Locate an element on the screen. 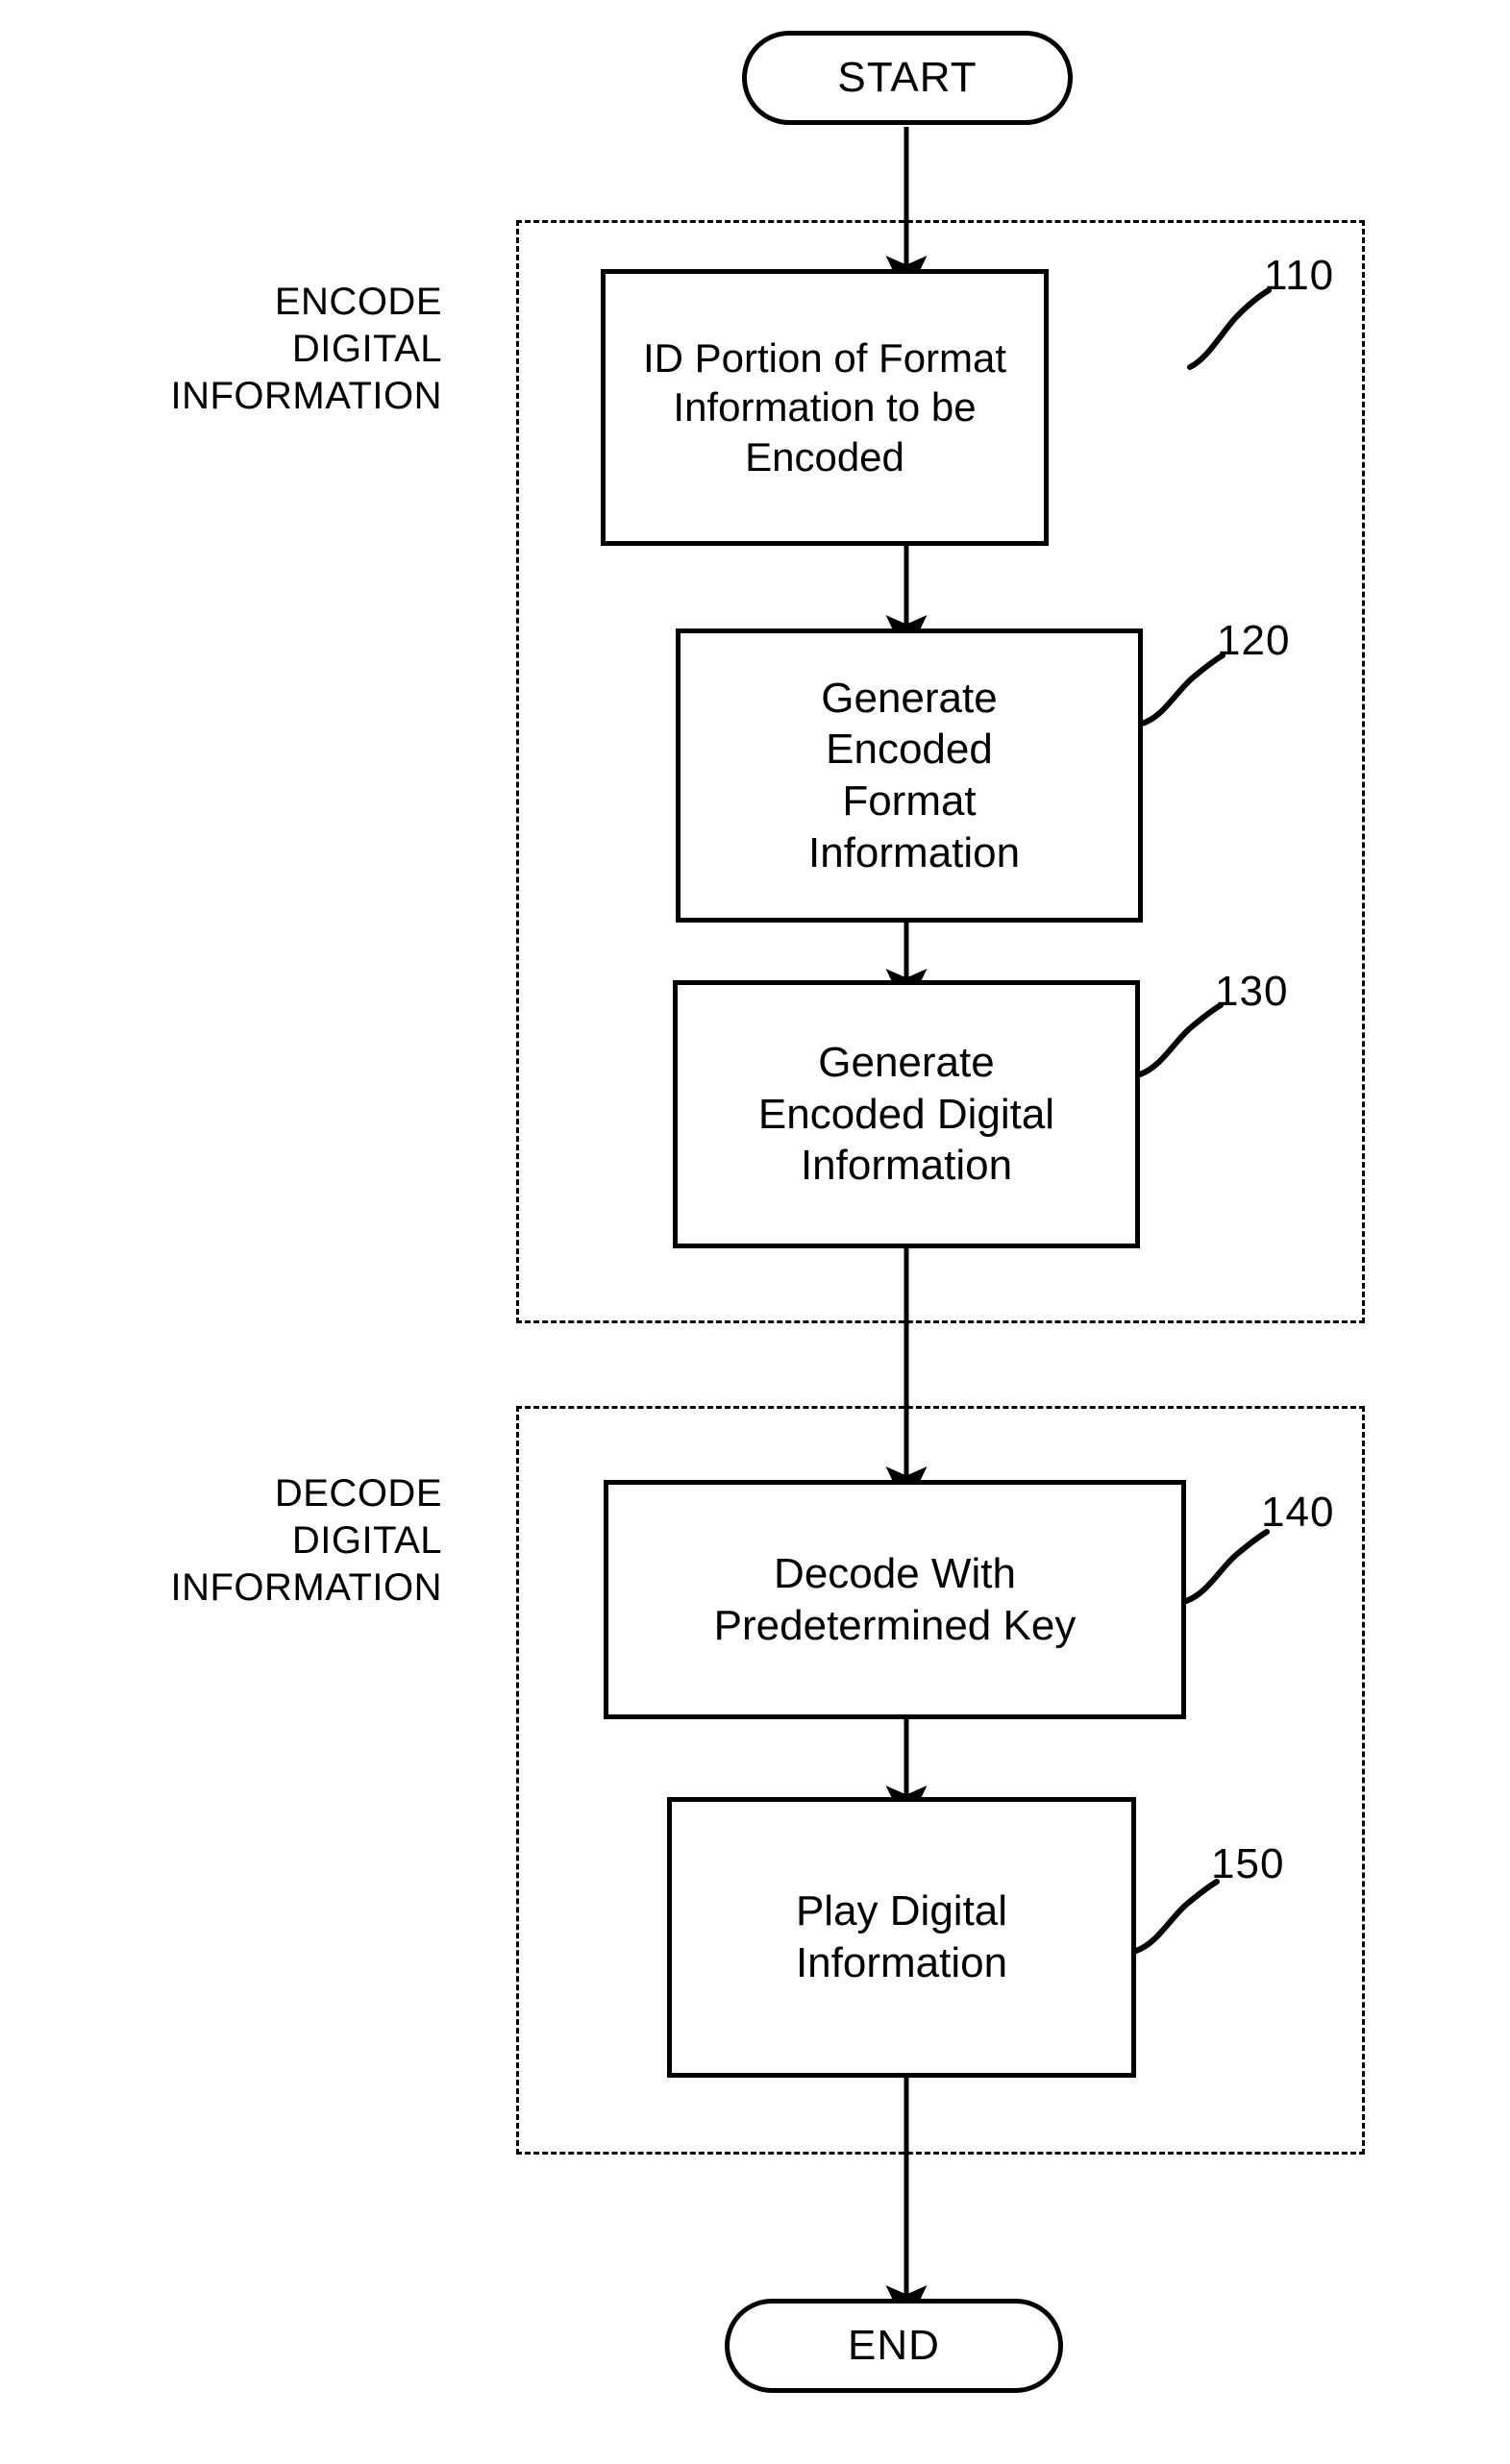 This screenshot has height=2464, width=1510. step-box-130: Generate Encoded Digital Information is located at coordinates (906, 1114).